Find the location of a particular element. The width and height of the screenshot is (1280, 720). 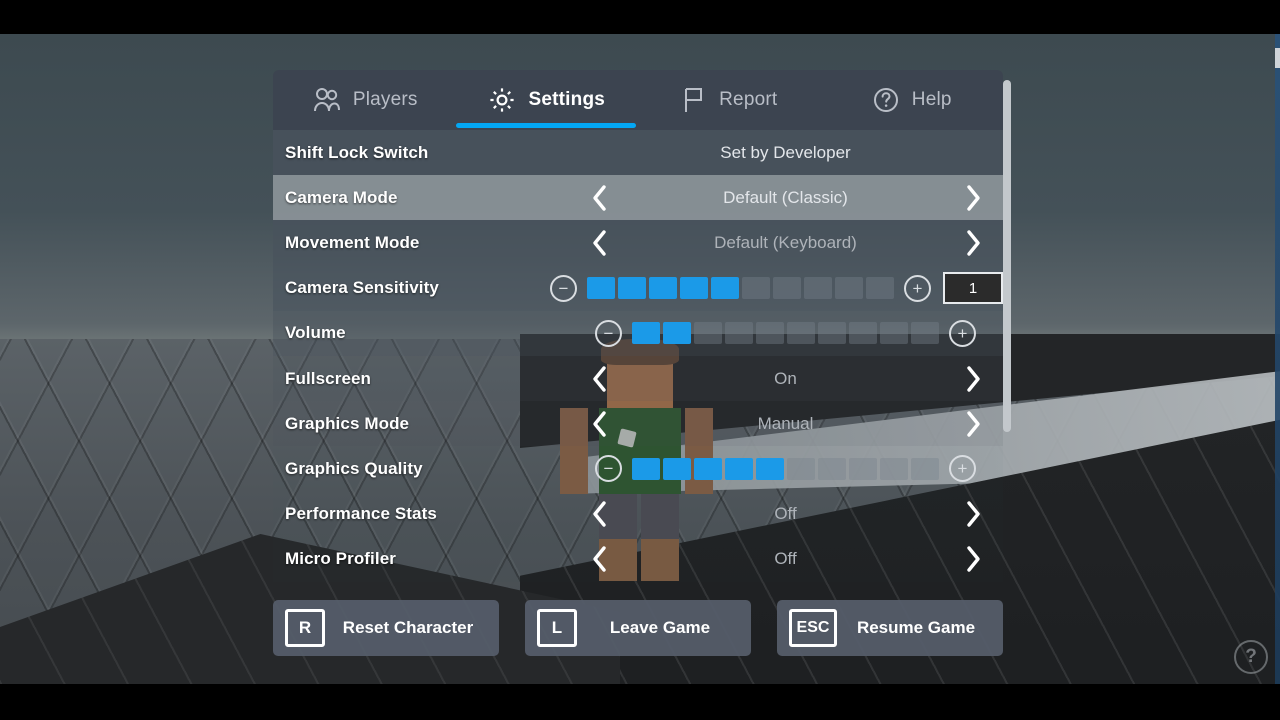

sensitivity-value-input: 1 is located at coordinates (973, 288).